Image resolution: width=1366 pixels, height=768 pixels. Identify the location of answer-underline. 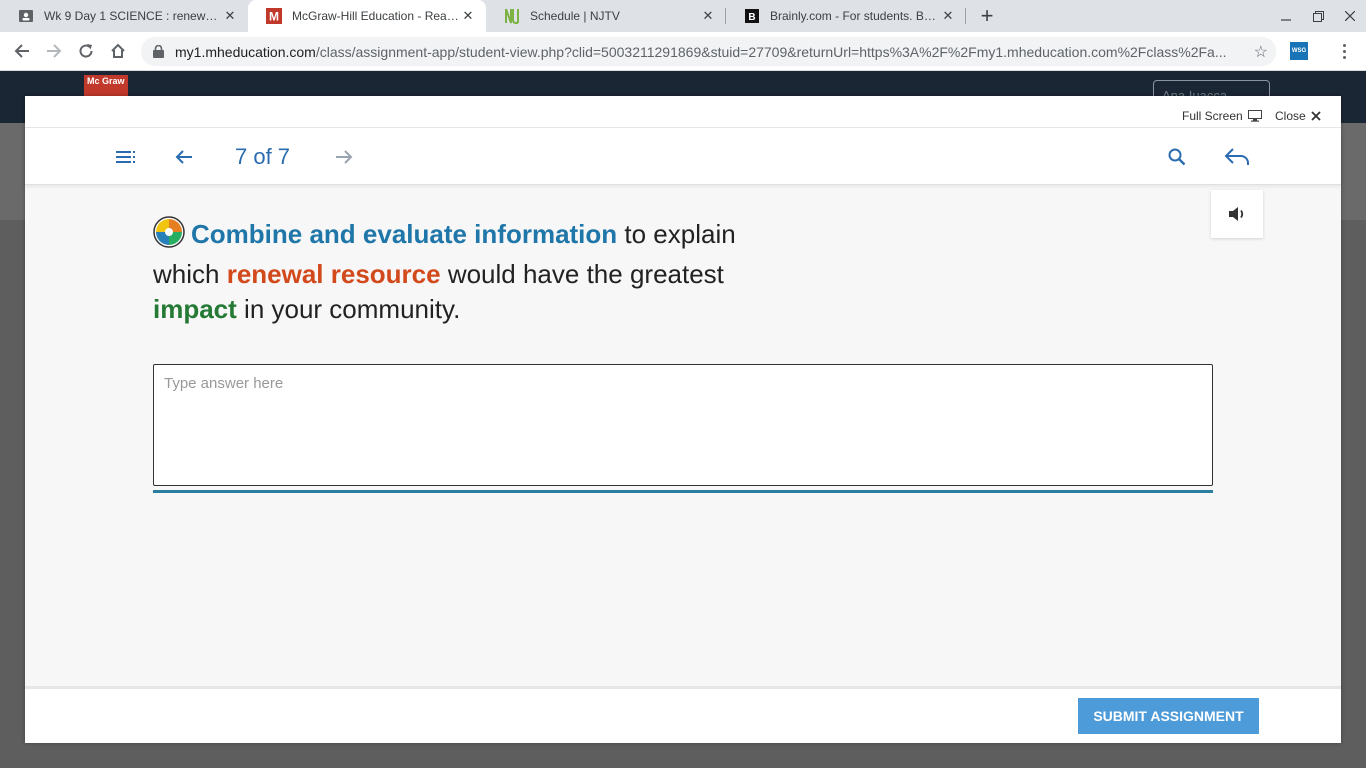
(683, 491).